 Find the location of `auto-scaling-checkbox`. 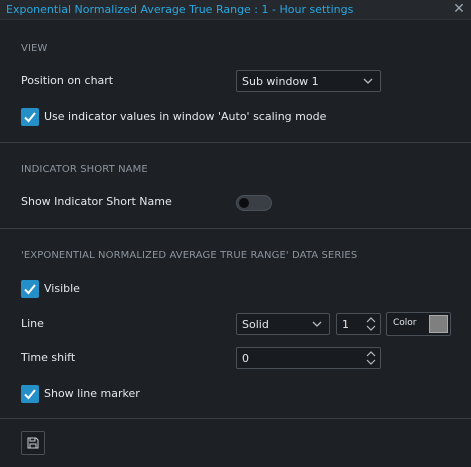

auto-scaling-checkbox is located at coordinates (30, 117).